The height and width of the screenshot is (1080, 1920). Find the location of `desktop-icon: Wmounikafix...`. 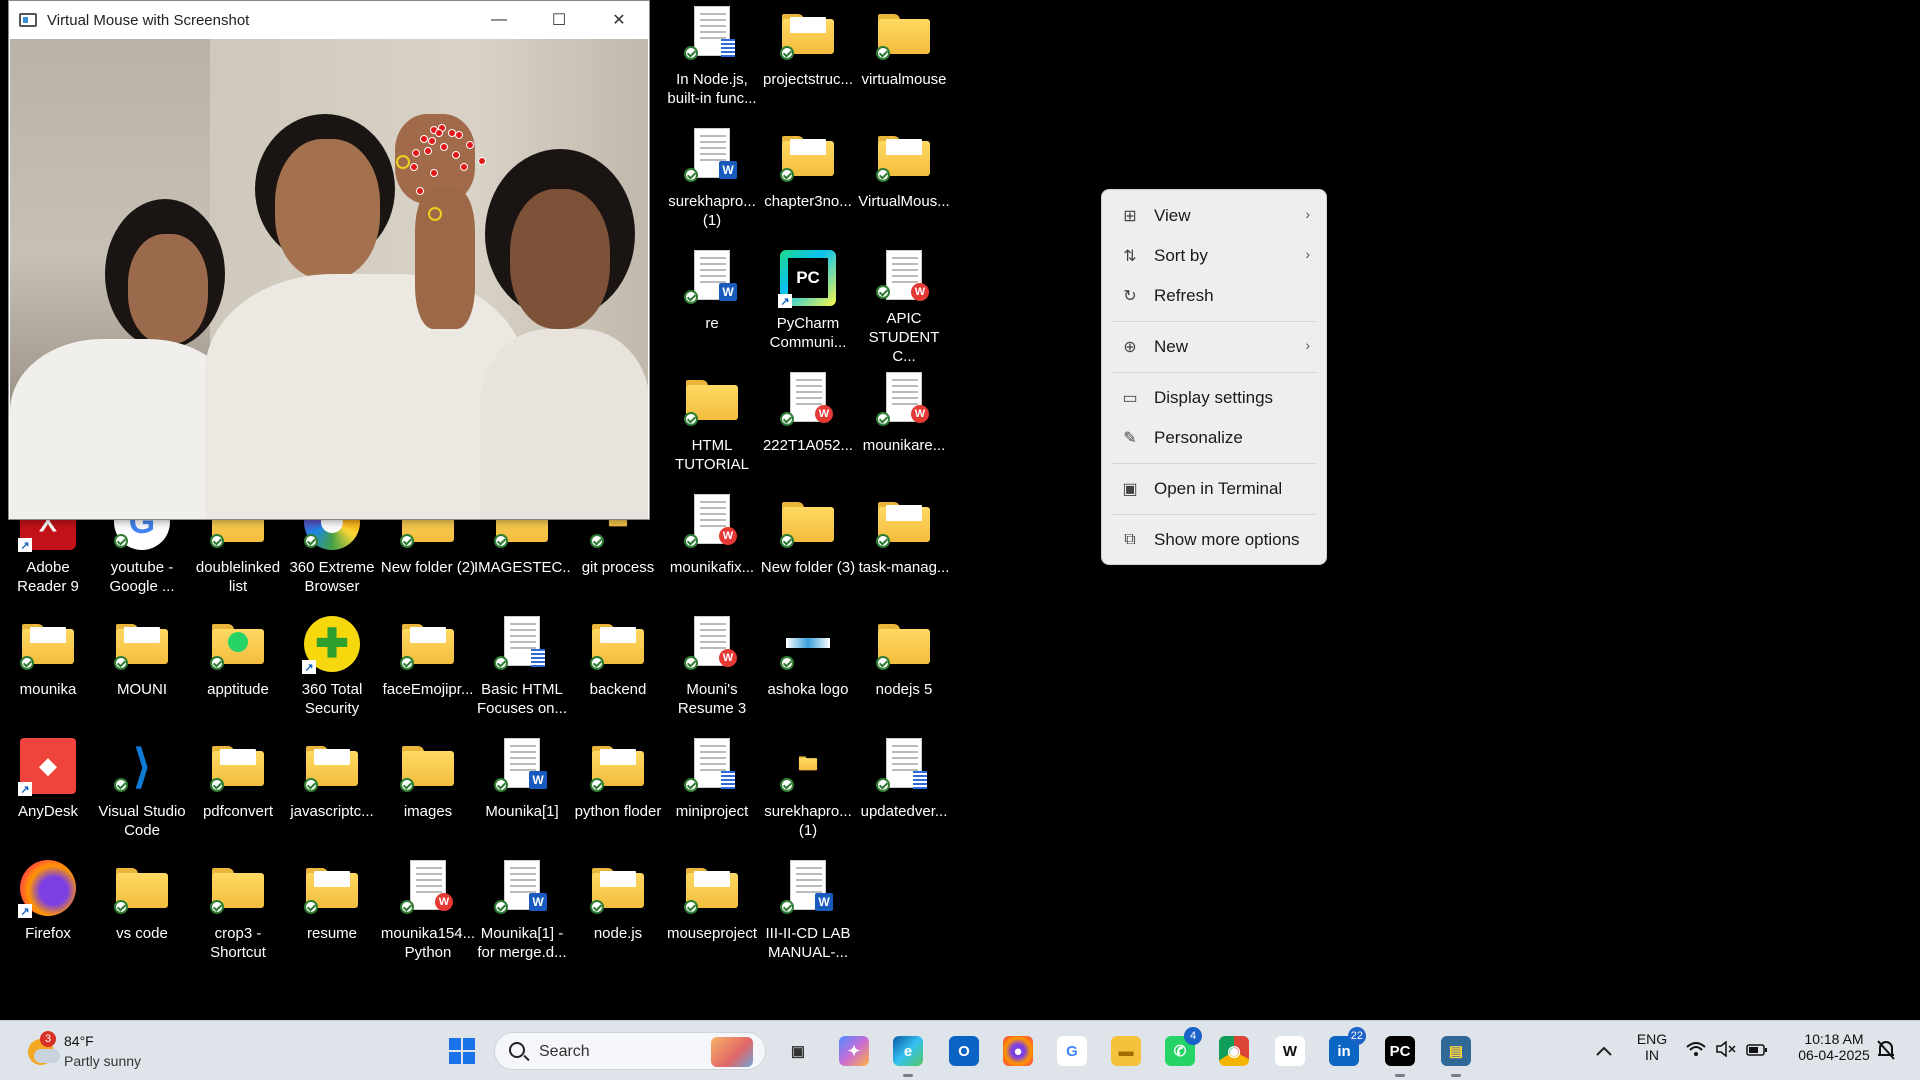

desktop-icon: Wmounikafix... is located at coordinates (712, 547).